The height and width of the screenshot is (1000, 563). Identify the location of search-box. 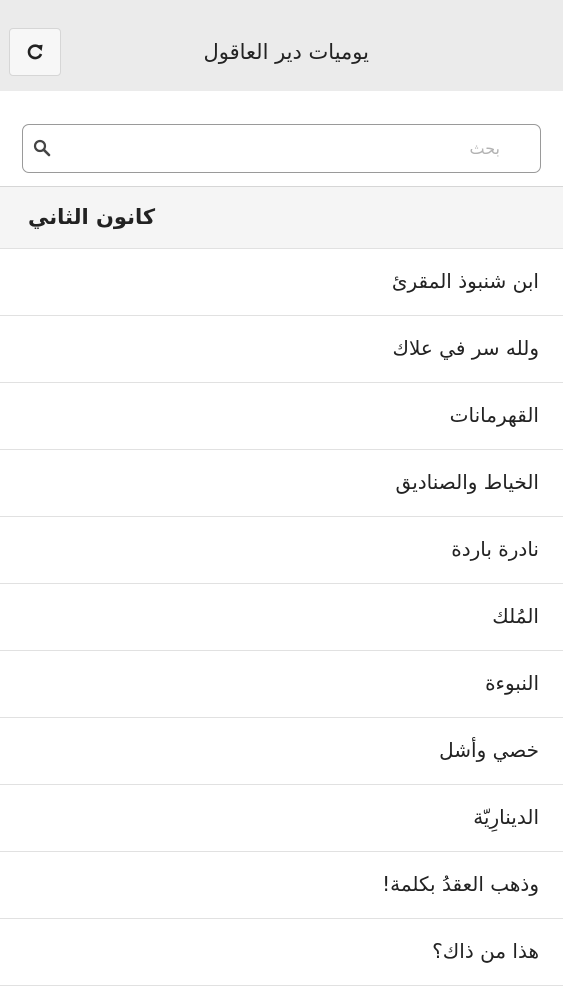
(281, 148).